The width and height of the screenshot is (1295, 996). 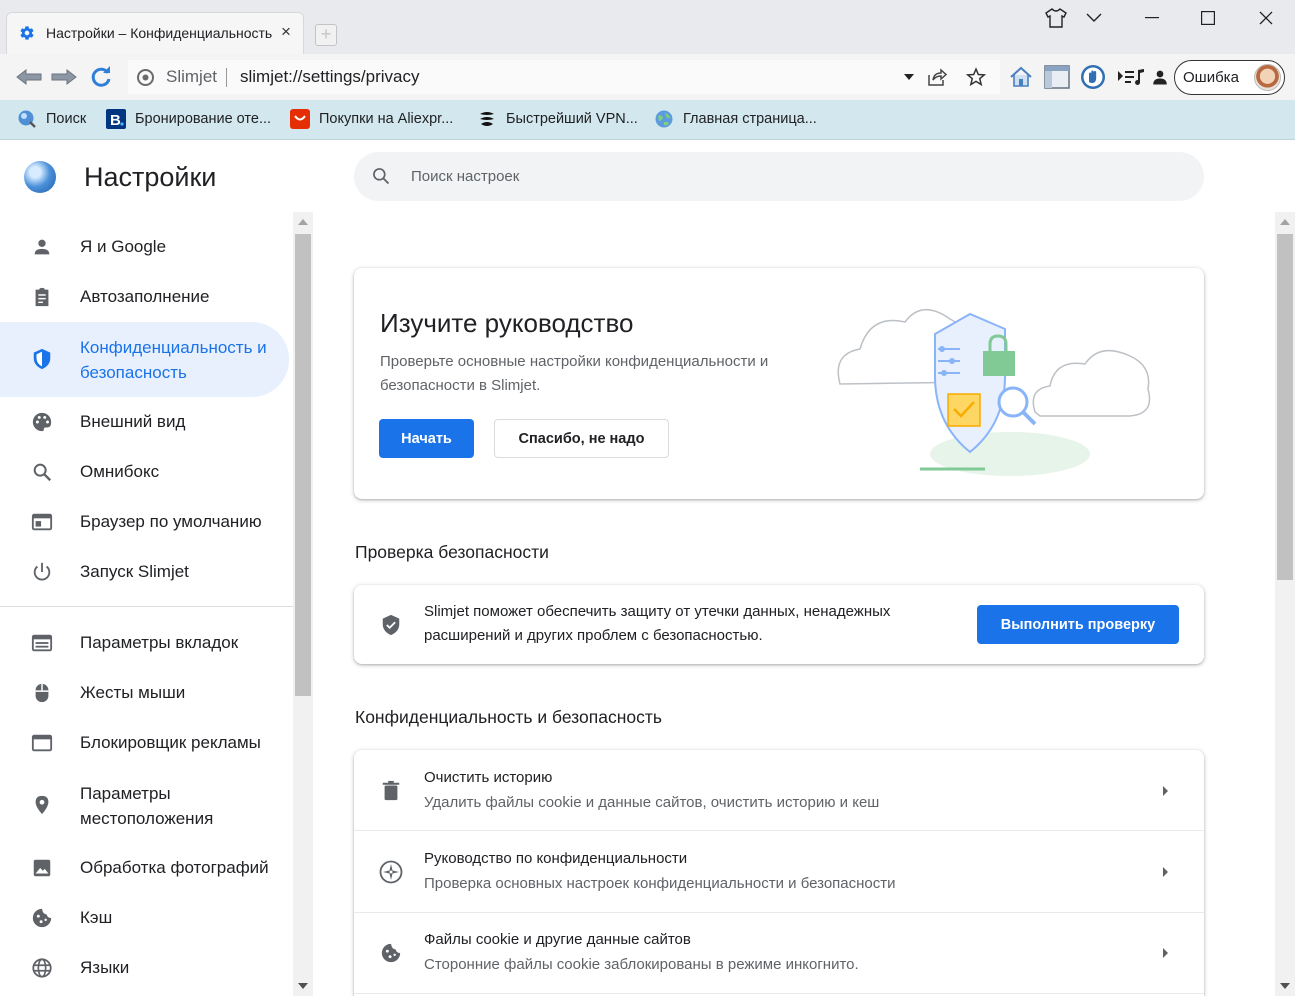 What do you see at coordinates (42, 693) in the screenshot?
I see `mouse-icon` at bounding box center [42, 693].